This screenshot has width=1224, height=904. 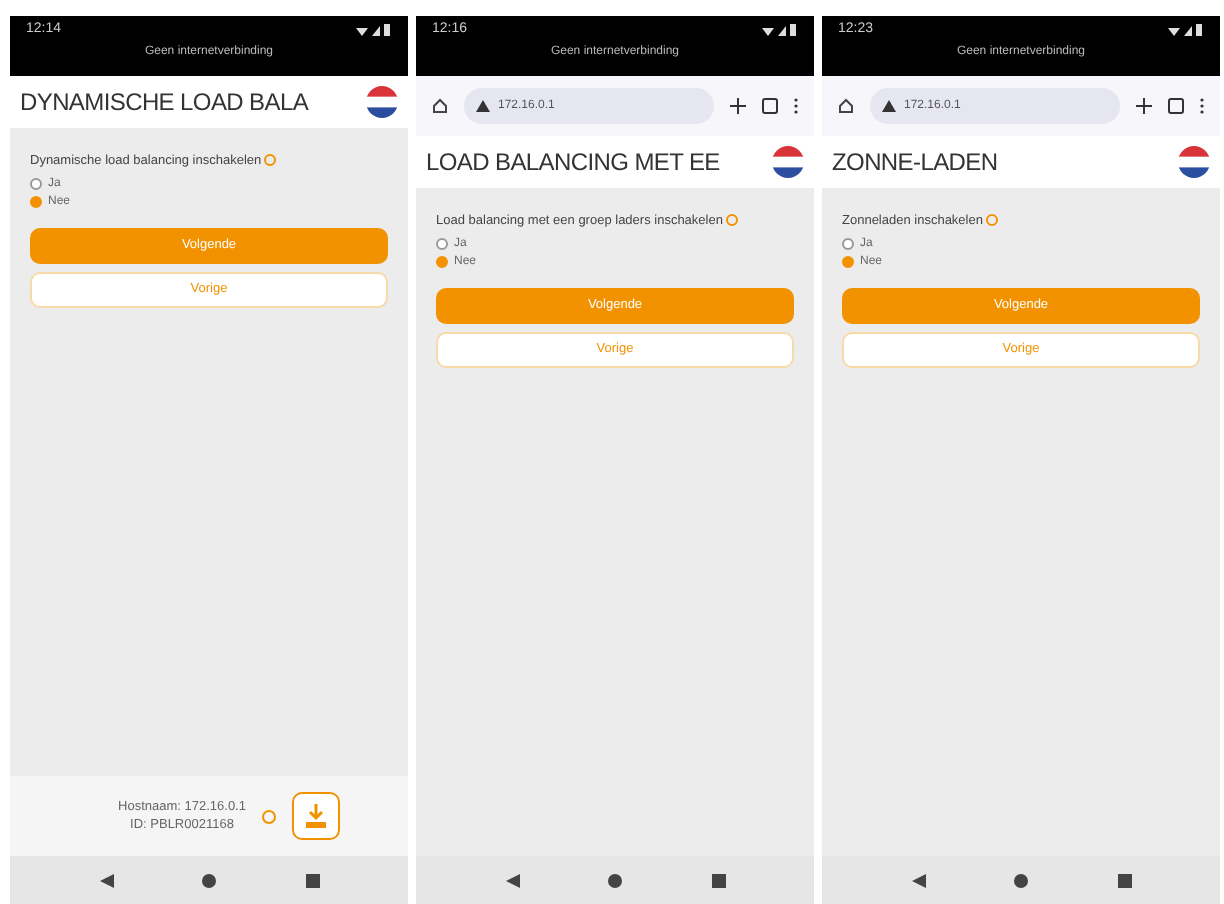 What do you see at coordinates (164, 102) in the screenshot?
I see `page-title: DYNAMISCHE LOAD BALA` at bounding box center [164, 102].